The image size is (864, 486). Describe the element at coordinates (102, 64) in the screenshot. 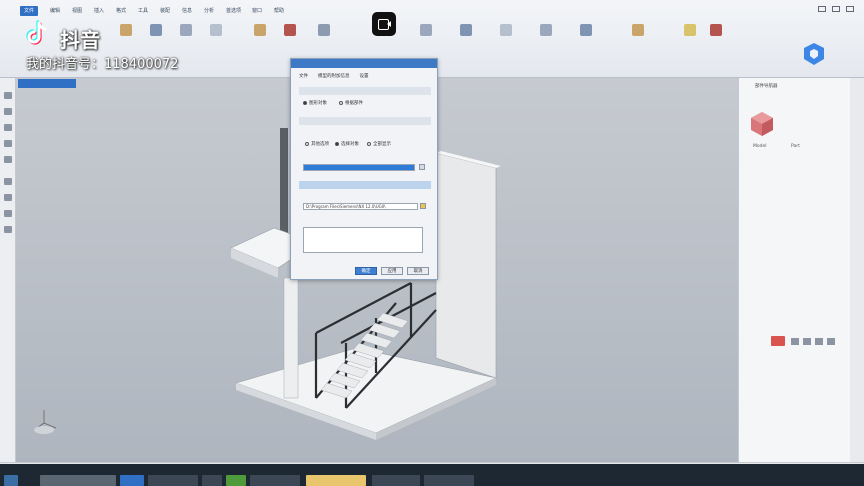

I see `watermark-account-id: 我的抖音号：118400072` at that location.